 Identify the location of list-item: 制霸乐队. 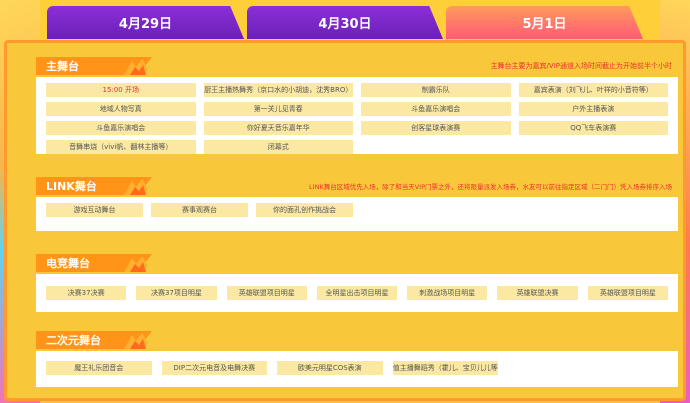
(436, 90).